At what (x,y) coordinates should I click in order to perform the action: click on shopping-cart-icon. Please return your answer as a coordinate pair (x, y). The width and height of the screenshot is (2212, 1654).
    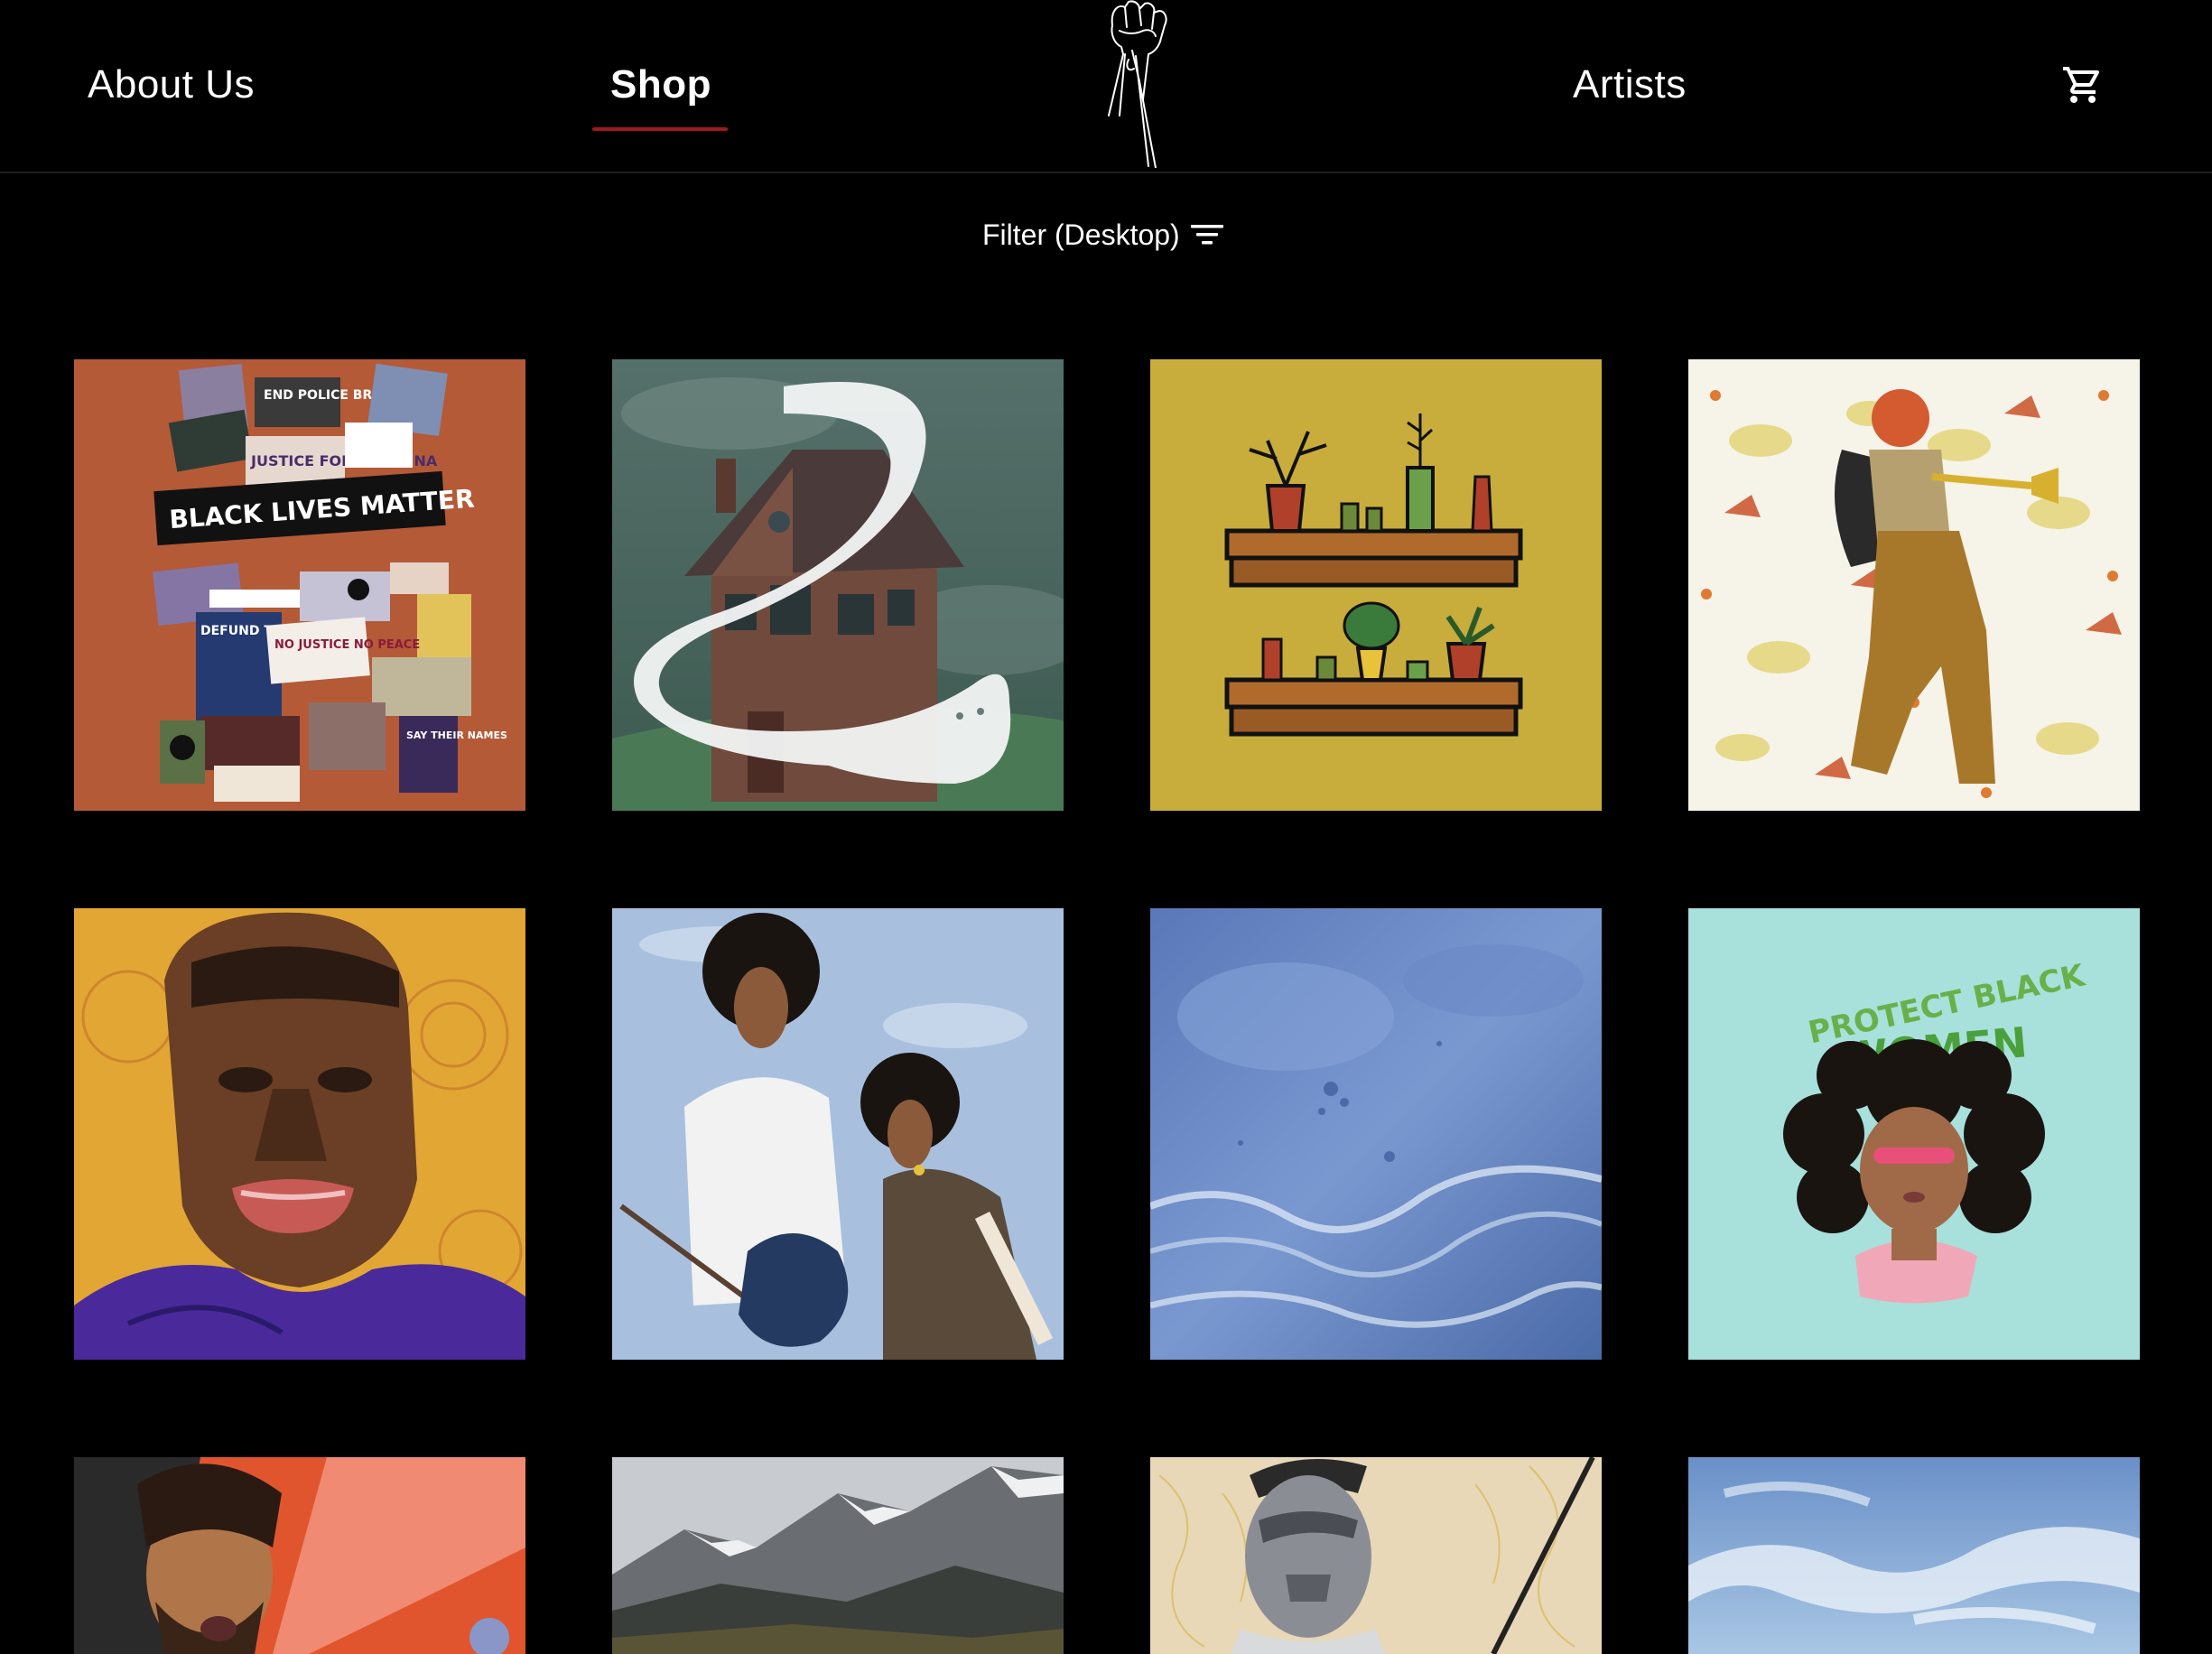
    Looking at the image, I should click on (2083, 85).